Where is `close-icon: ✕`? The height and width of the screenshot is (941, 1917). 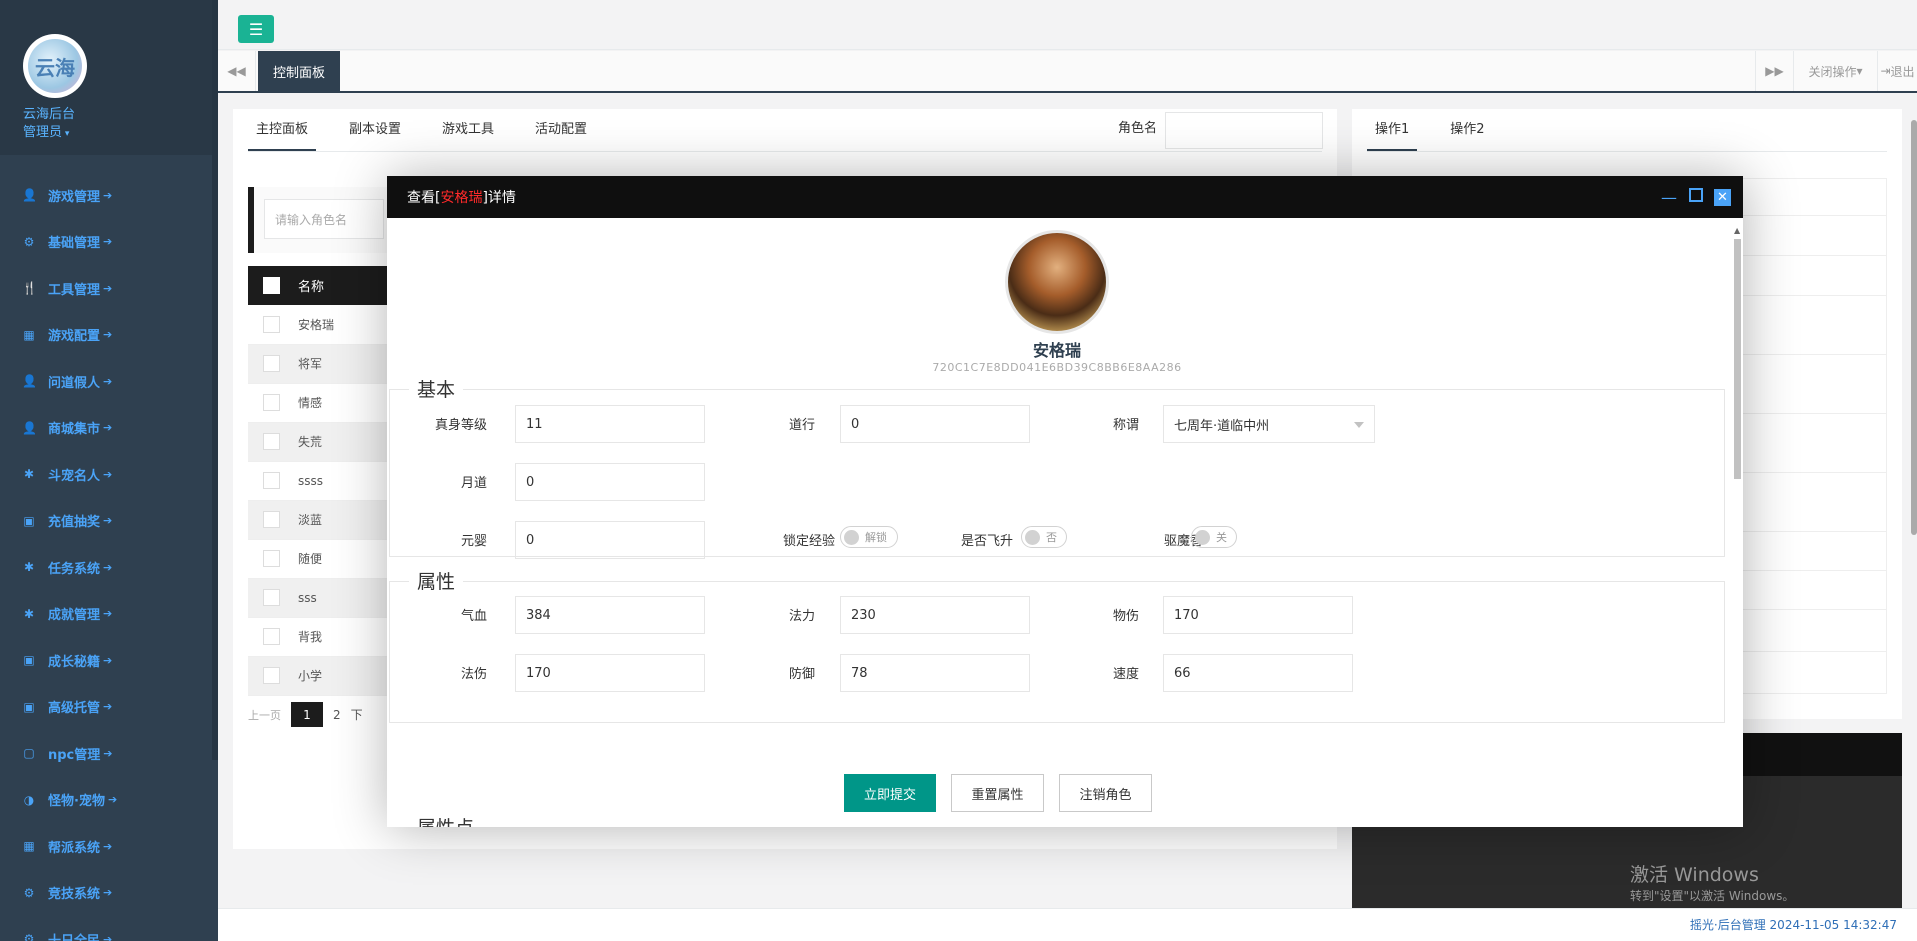 close-icon: ✕ is located at coordinates (1722, 197).